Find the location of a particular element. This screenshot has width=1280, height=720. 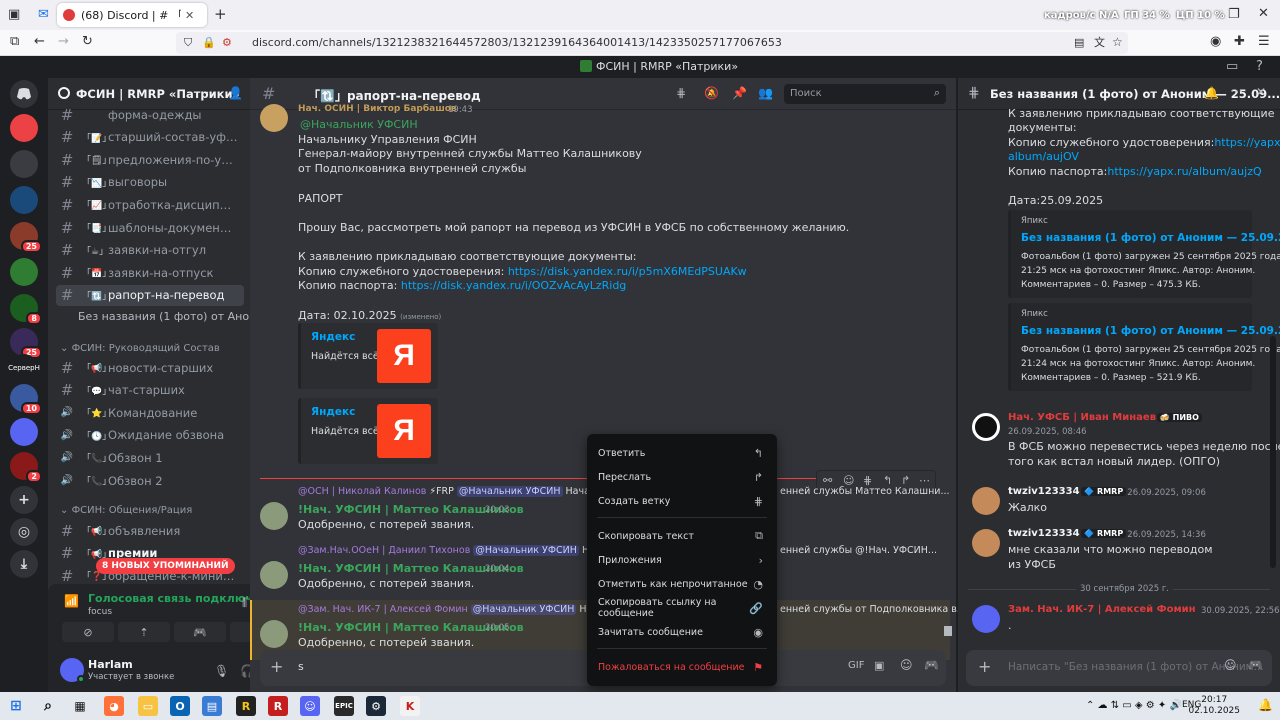

apps-icon: 🎮 is located at coordinates (1255, 665).